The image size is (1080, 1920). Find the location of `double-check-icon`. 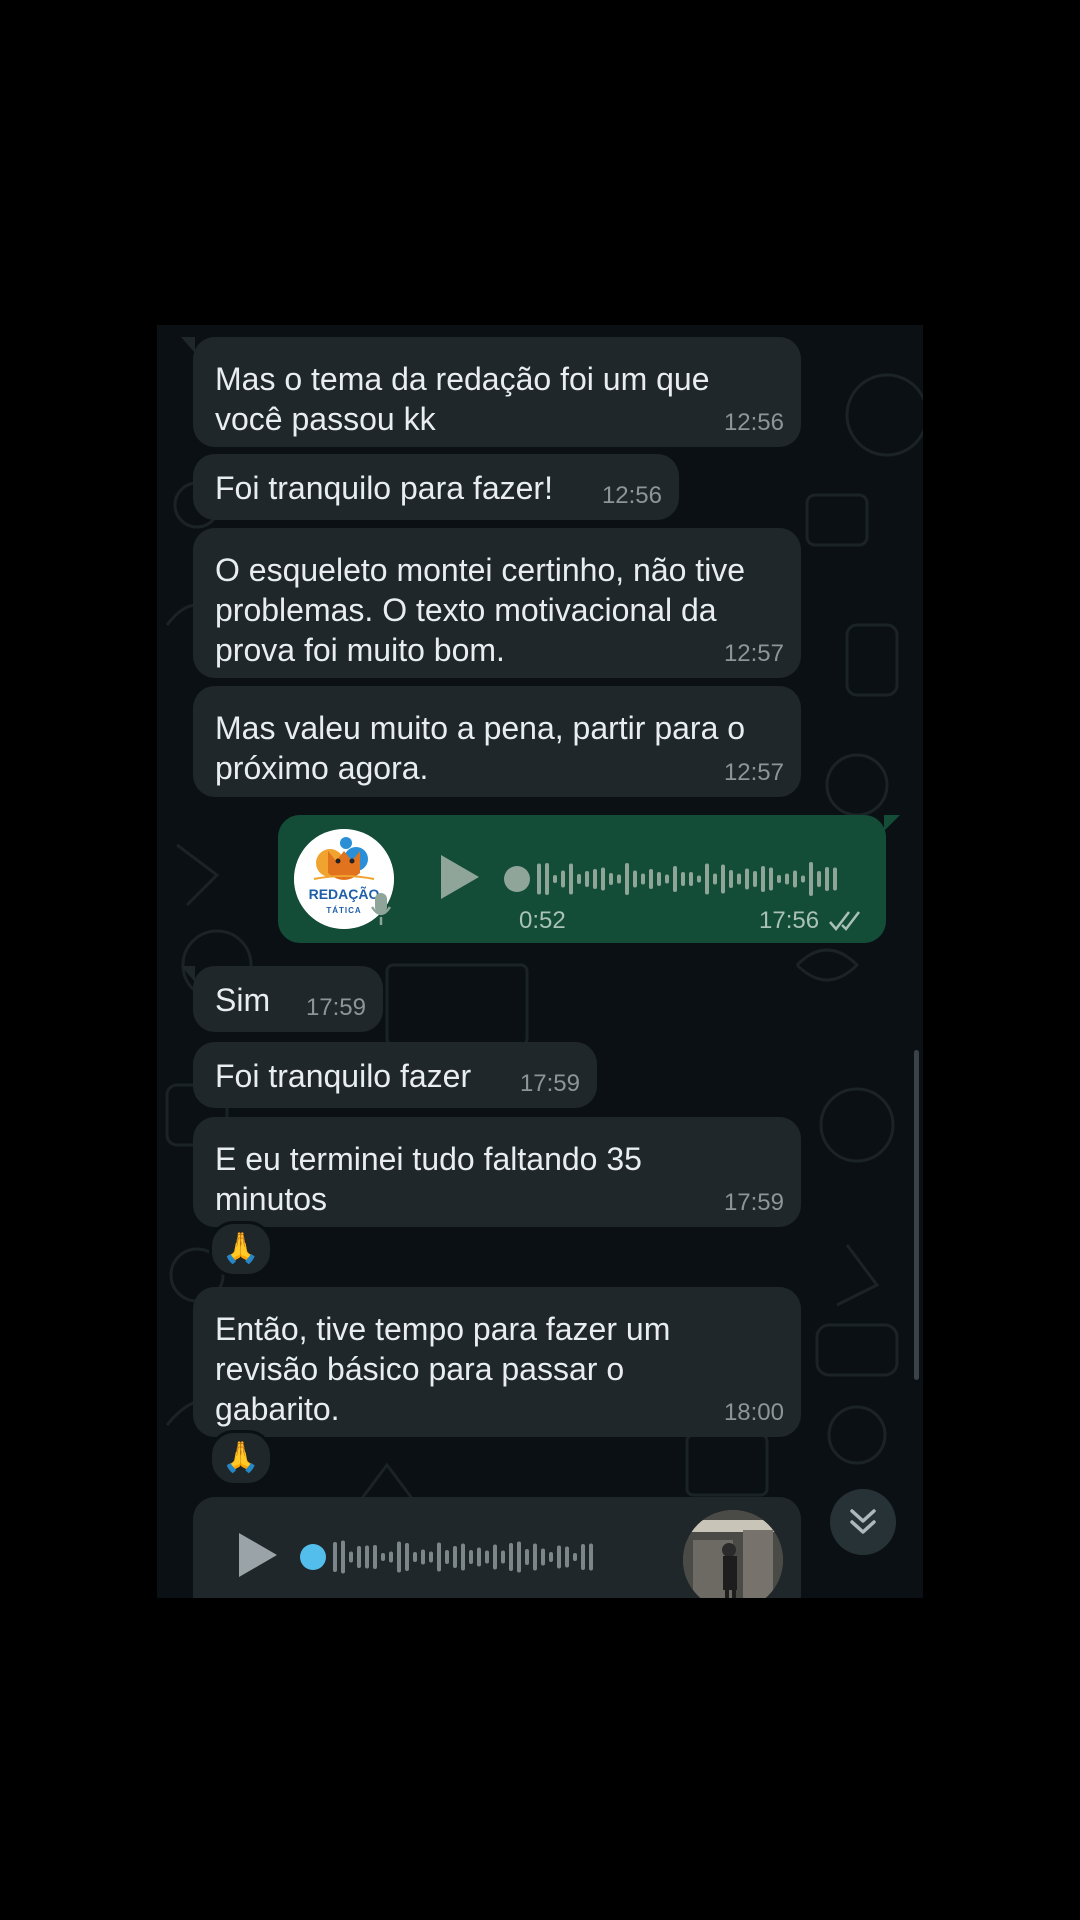

double-check-icon is located at coordinates (844, 921).